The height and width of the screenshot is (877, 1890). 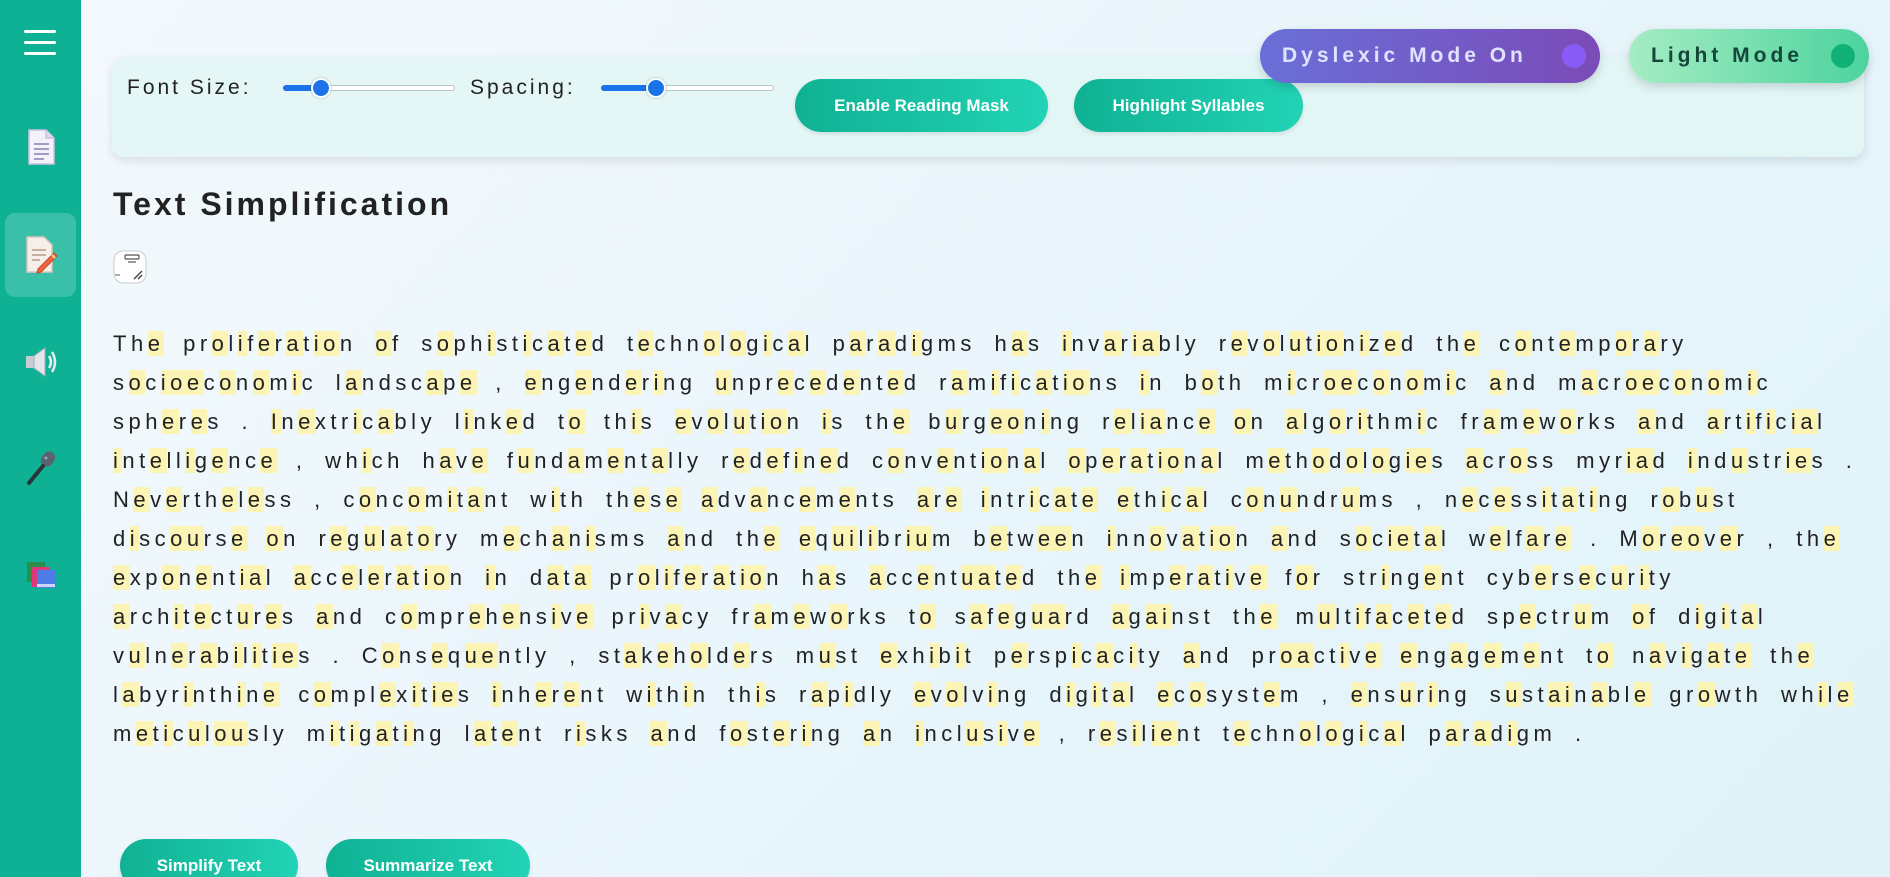 I want to click on books-icon, so click(x=40, y=575).